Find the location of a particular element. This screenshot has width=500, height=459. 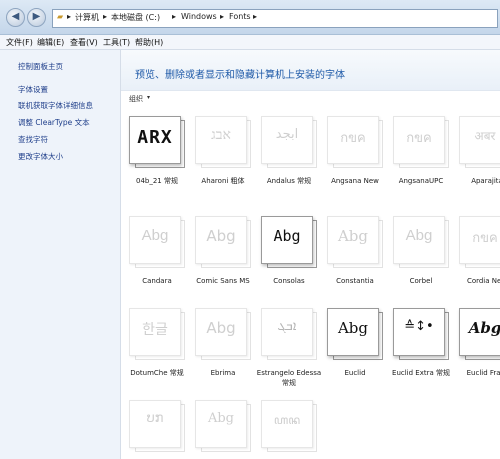

font-label: AngsanaUPC is located at coordinates (421, 181).